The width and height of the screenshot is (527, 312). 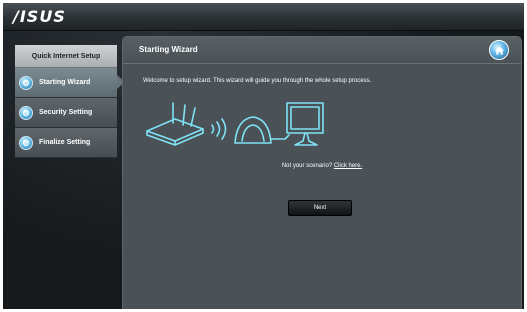 I want to click on scenario-text: Not your scenario?, so click(x=307, y=166).